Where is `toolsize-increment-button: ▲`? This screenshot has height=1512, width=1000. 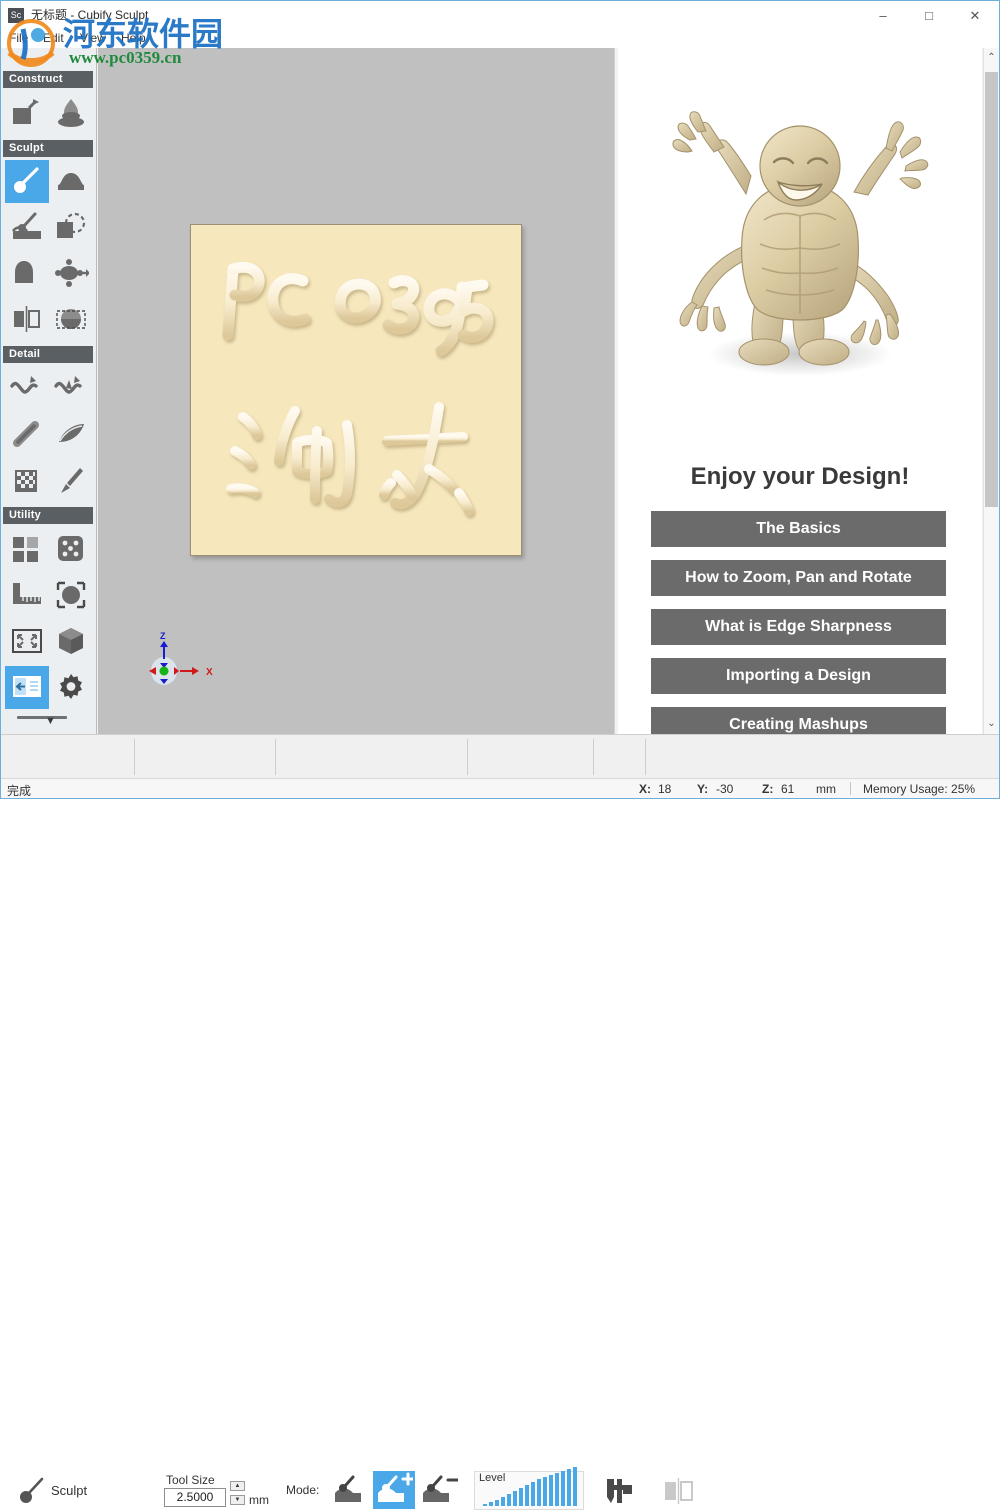
toolsize-increment-button: ▲ is located at coordinates (237, 1486).